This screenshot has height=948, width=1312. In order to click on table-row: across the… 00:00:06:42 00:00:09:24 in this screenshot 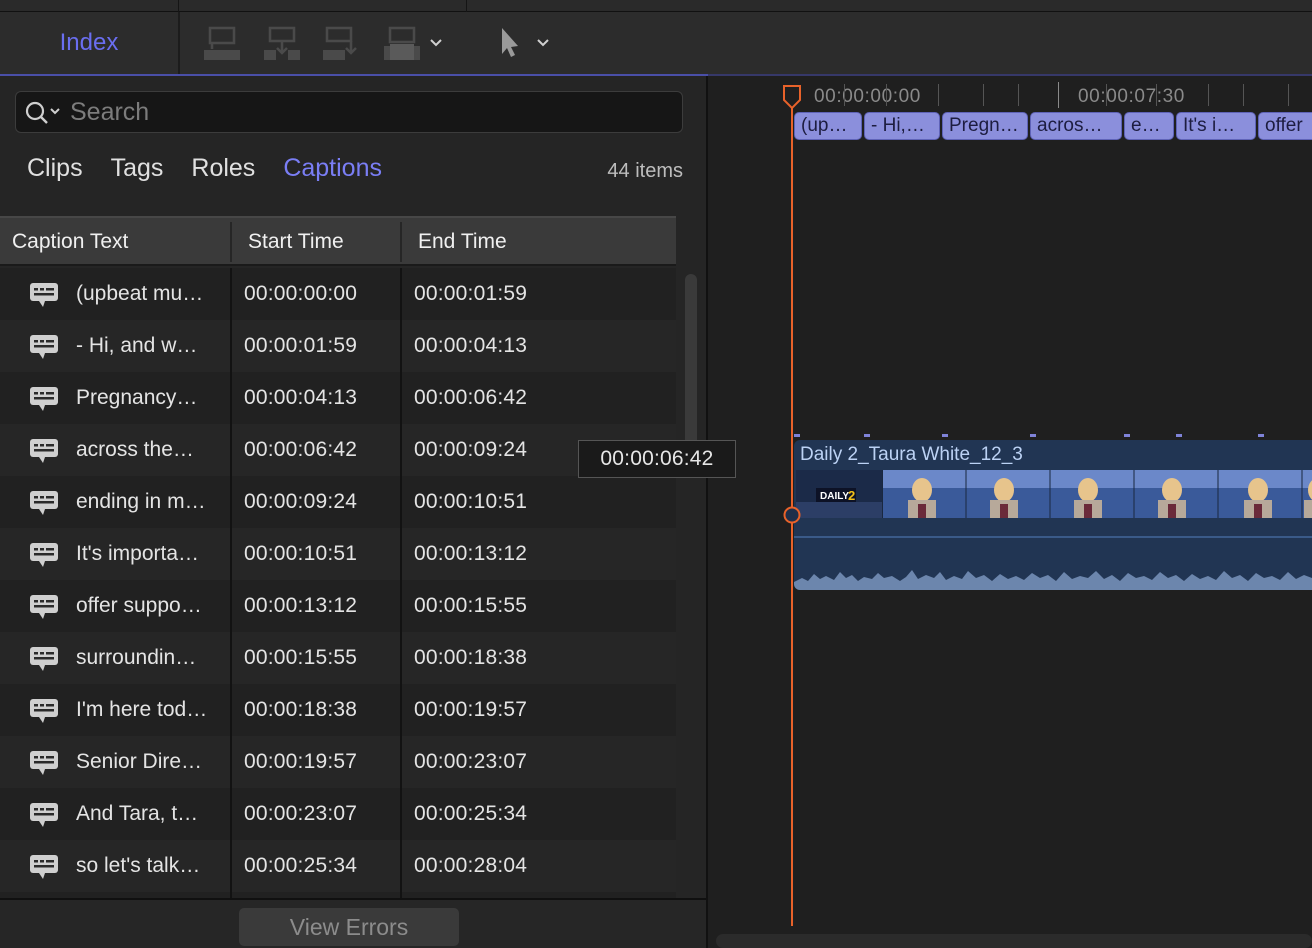, I will do `click(338, 450)`.